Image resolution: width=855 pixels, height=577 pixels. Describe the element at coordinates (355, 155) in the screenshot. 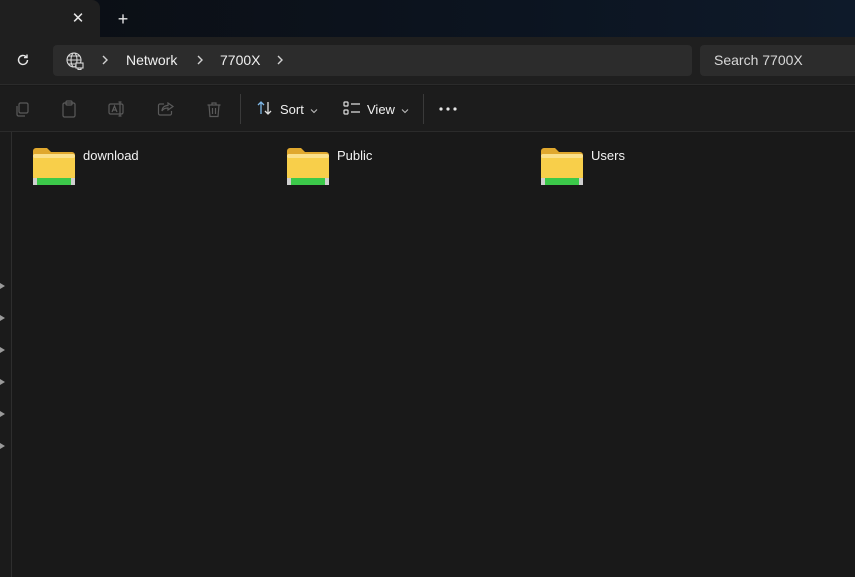

I see `folder-name: Public` at that location.